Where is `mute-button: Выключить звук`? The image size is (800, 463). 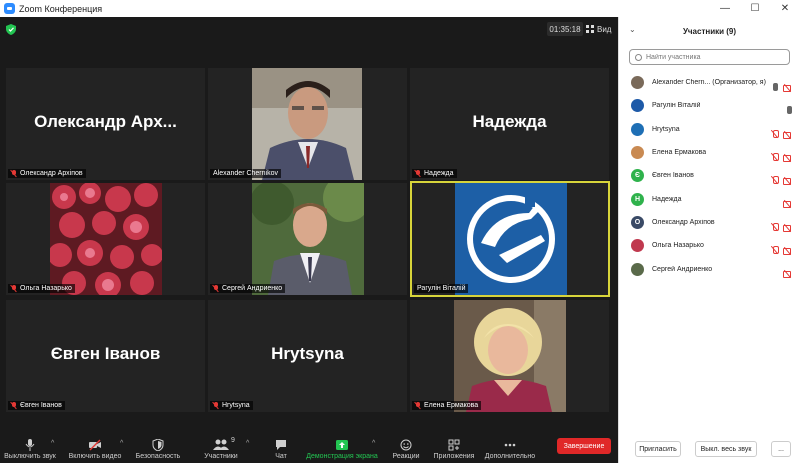
mute-button: Выключить звук is located at coordinates (30, 448).